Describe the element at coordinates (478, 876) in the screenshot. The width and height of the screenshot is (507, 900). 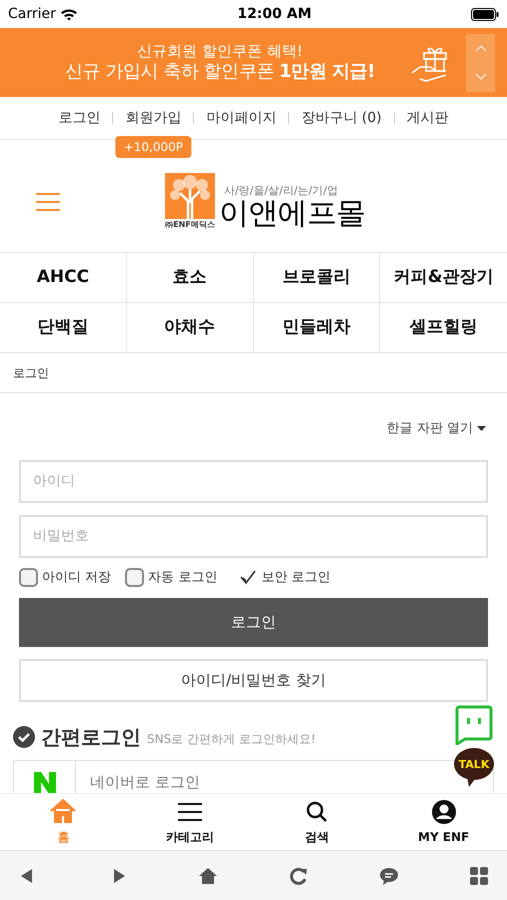
I see `grid-icon` at that location.